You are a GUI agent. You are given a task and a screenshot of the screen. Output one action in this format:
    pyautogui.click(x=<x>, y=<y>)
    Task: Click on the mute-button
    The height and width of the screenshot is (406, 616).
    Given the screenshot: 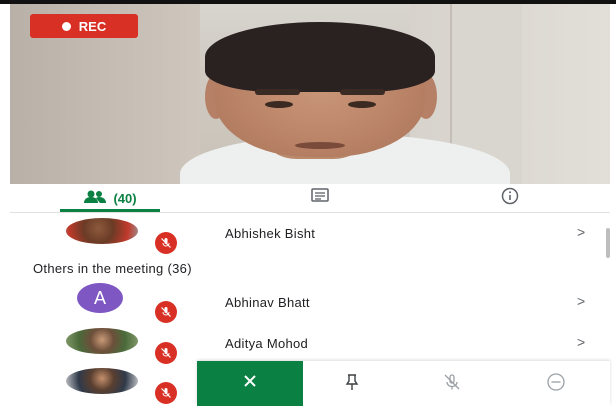 What is the action you would take?
    pyautogui.click(x=452, y=384)
    